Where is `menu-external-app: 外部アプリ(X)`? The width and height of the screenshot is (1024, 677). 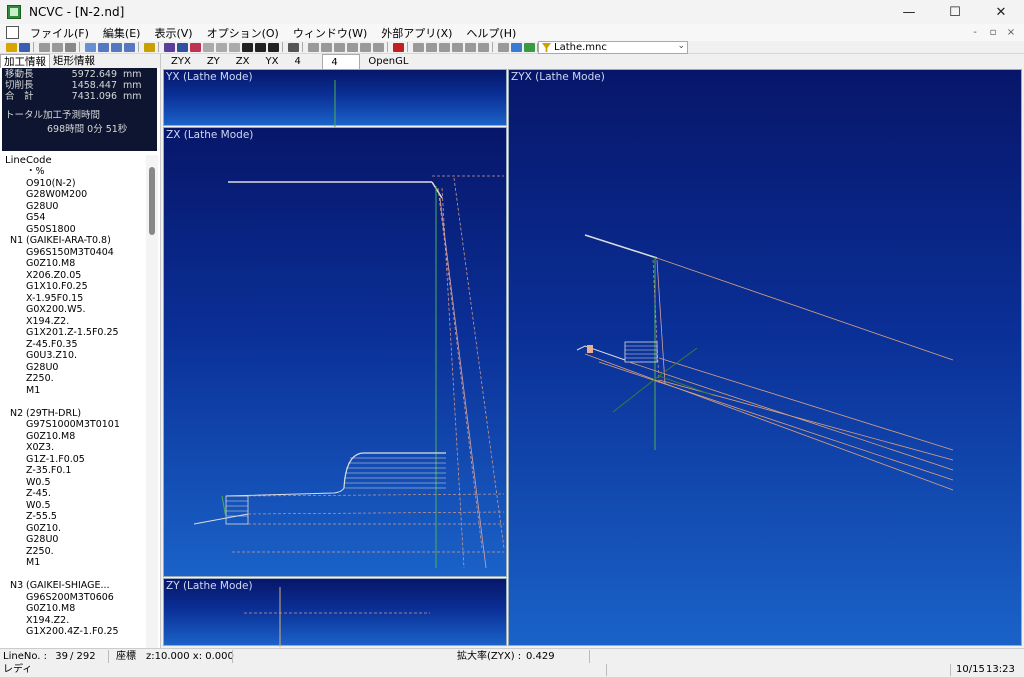
menu-external-app: 外部アプリ(X) is located at coordinates (416, 33).